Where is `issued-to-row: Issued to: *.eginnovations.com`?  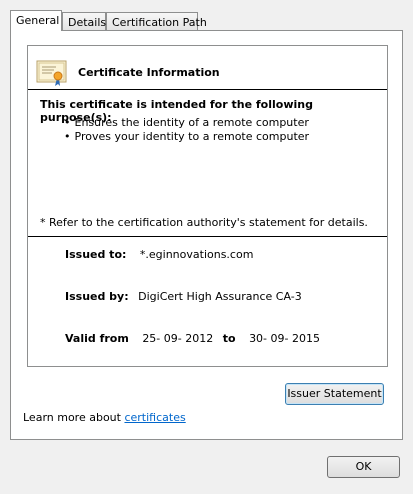
issued-to-row: Issued to: *.eginnovations.com is located at coordinates (159, 254).